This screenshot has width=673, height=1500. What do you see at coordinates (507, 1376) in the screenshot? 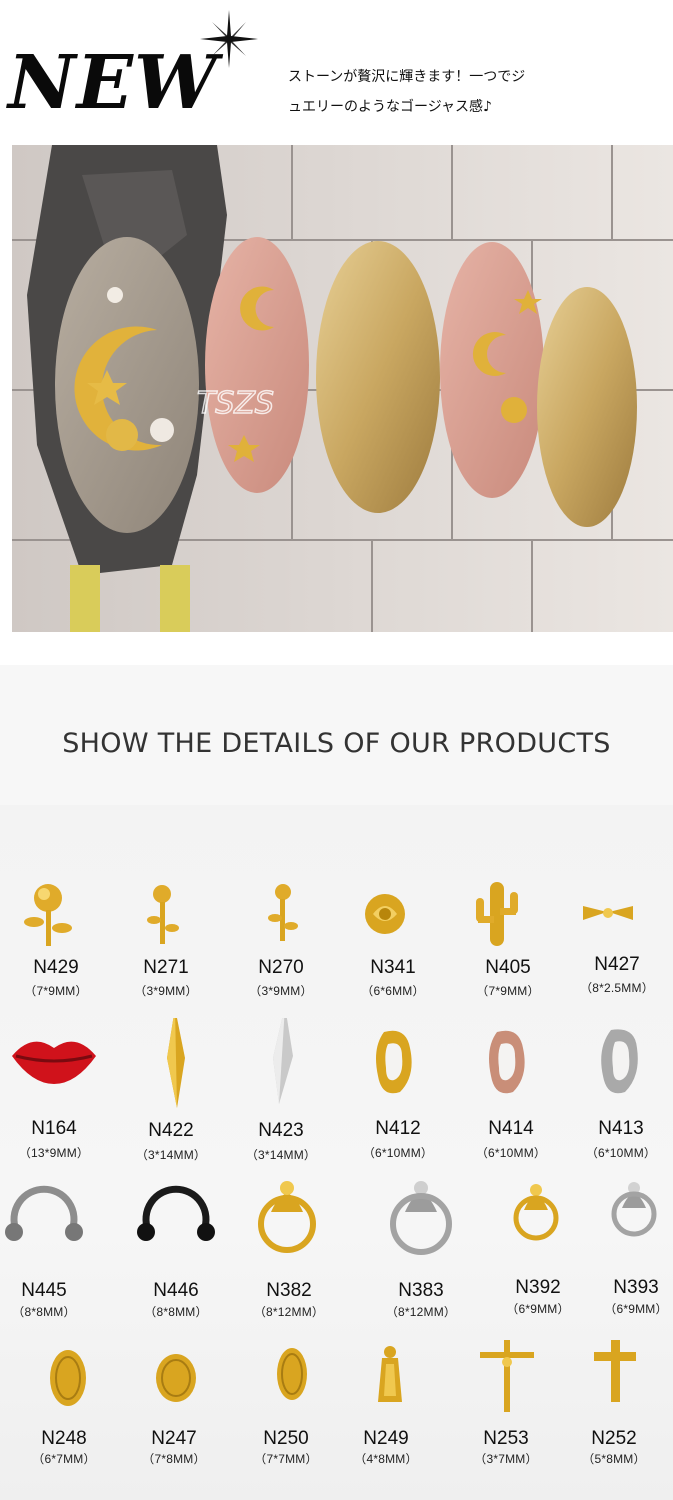
I see `crucifix-icon` at bounding box center [507, 1376].